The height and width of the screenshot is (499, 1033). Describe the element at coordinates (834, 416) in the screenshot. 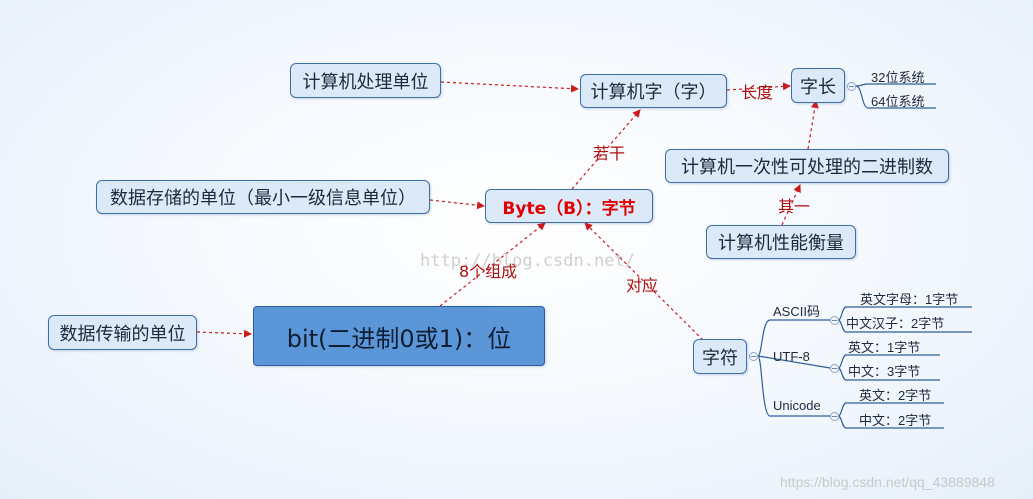

I see `collapse-unicode-icon` at that location.